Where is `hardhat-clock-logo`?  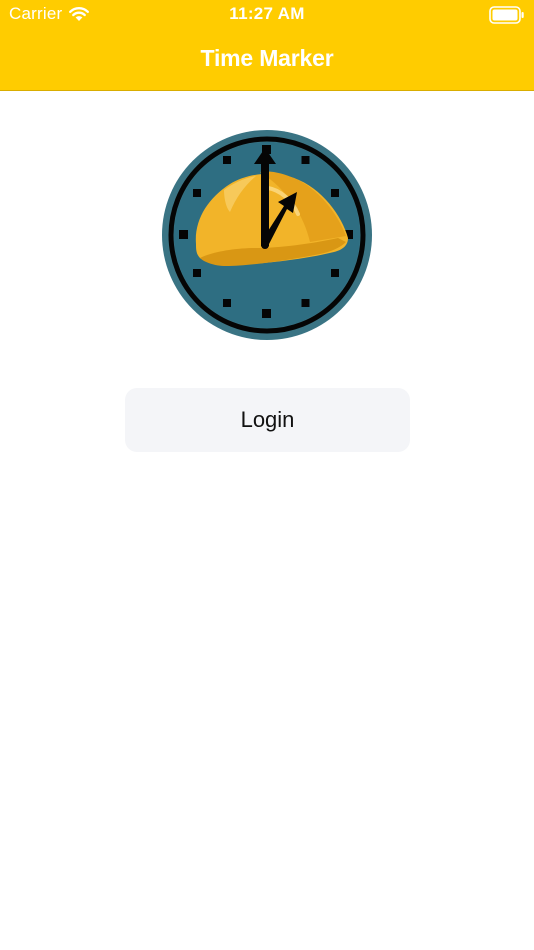 hardhat-clock-logo is located at coordinates (267, 235).